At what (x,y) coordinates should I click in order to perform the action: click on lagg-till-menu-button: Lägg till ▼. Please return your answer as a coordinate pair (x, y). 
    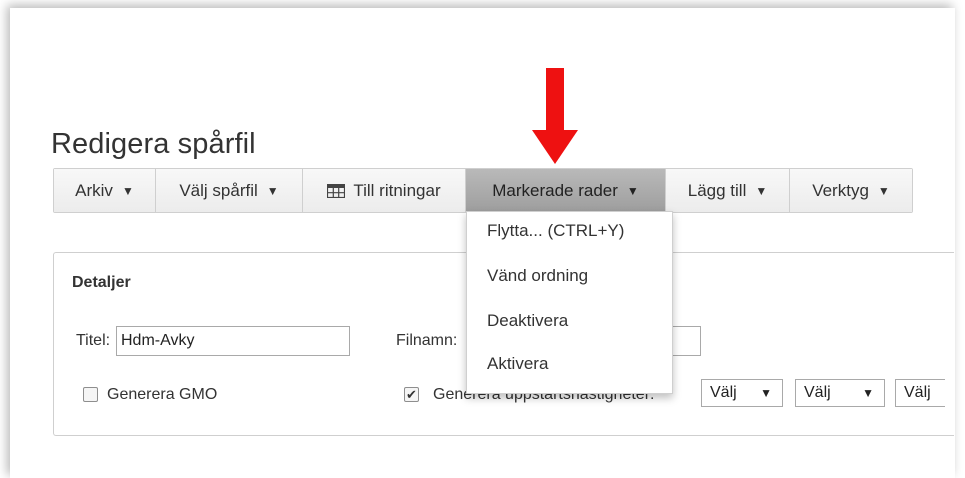
    Looking at the image, I should click on (728, 190).